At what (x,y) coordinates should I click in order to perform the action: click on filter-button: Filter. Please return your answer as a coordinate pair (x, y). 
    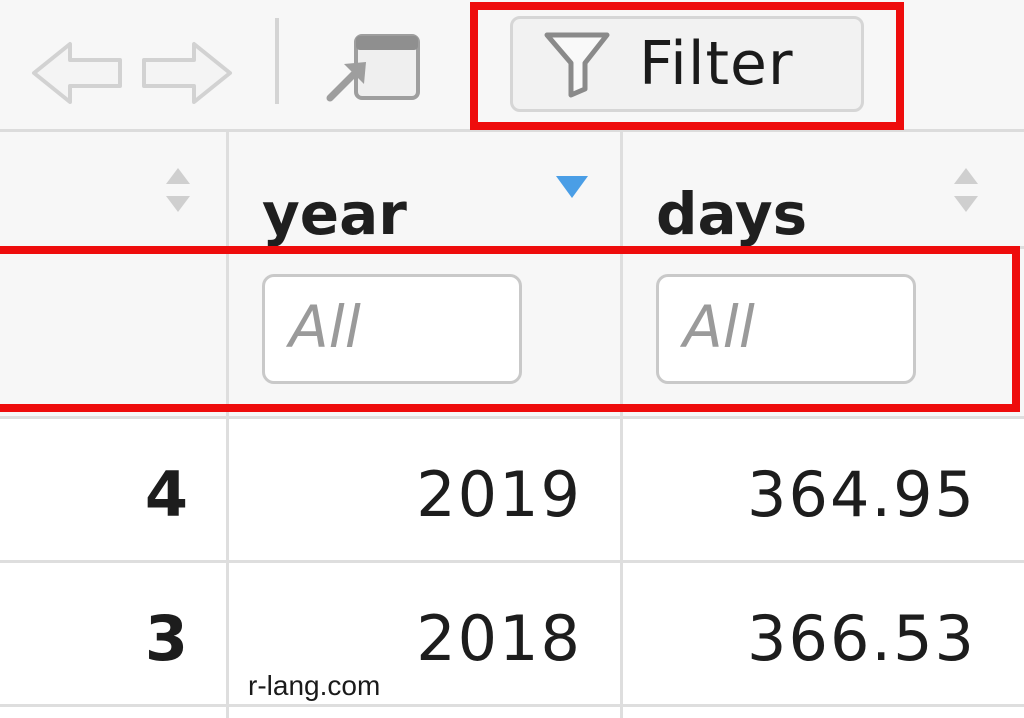
    Looking at the image, I should click on (687, 64).